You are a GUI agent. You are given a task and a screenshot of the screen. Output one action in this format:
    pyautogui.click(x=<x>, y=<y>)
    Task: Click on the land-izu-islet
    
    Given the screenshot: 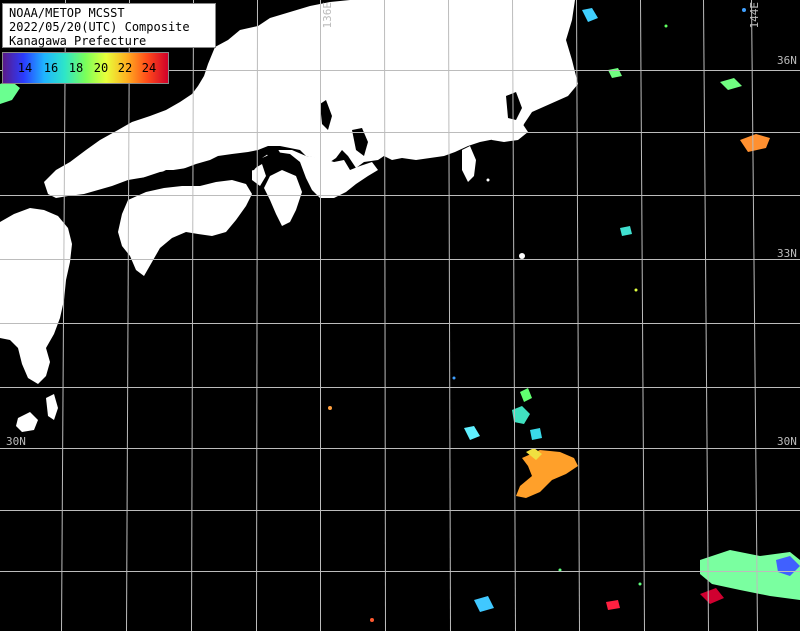 What is the action you would take?
    pyautogui.click(x=488, y=180)
    